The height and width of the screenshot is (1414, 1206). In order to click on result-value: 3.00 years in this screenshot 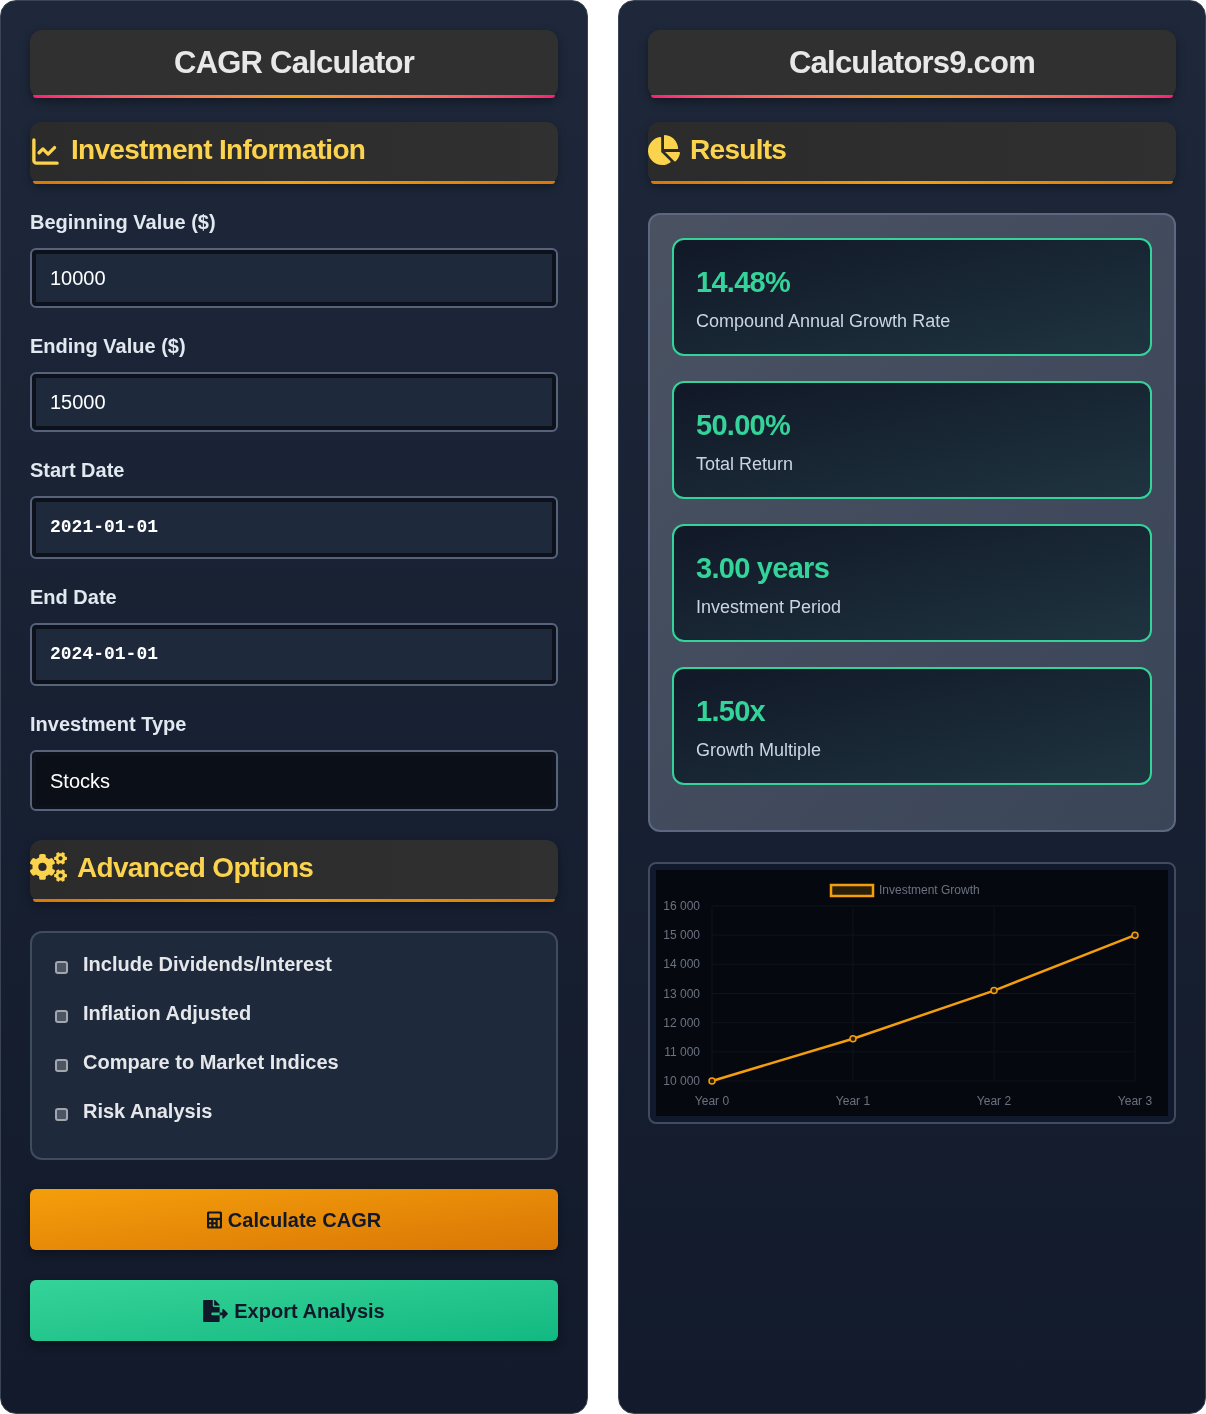, I will do `click(763, 568)`.